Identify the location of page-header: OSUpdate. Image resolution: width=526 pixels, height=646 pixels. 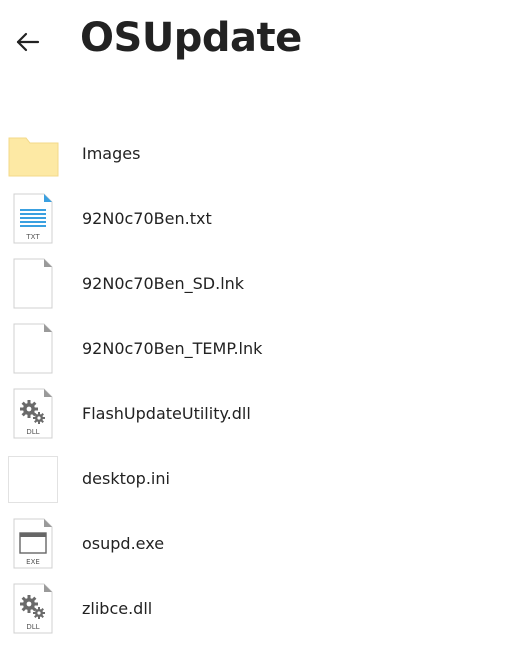
(263, 40).